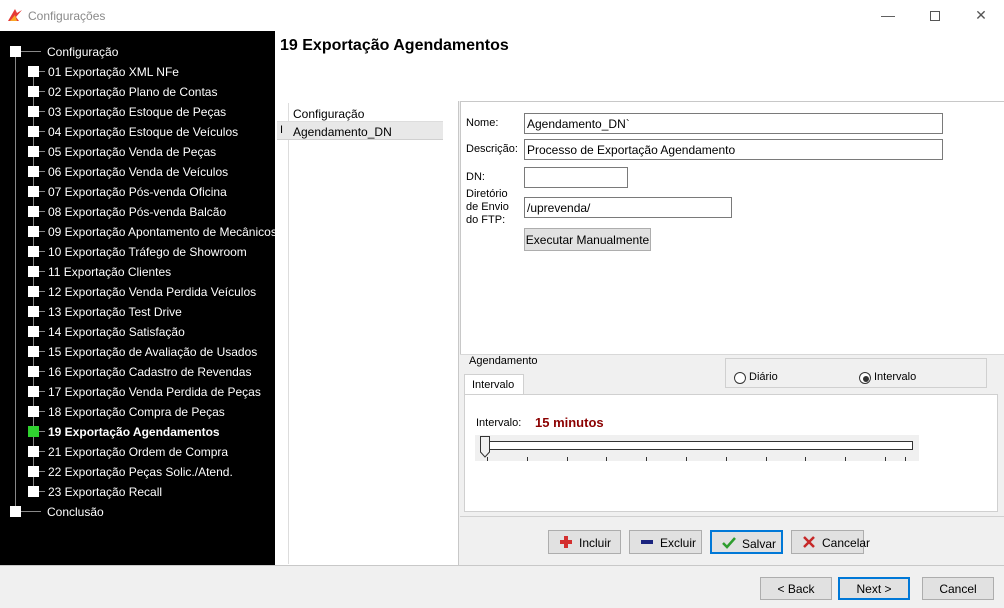 Image resolution: width=1004 pixels, height=608 pixels. Describe the element at coordinates (665, 542) in the screenshot. I see `excluir-button: Excluir` at that location.